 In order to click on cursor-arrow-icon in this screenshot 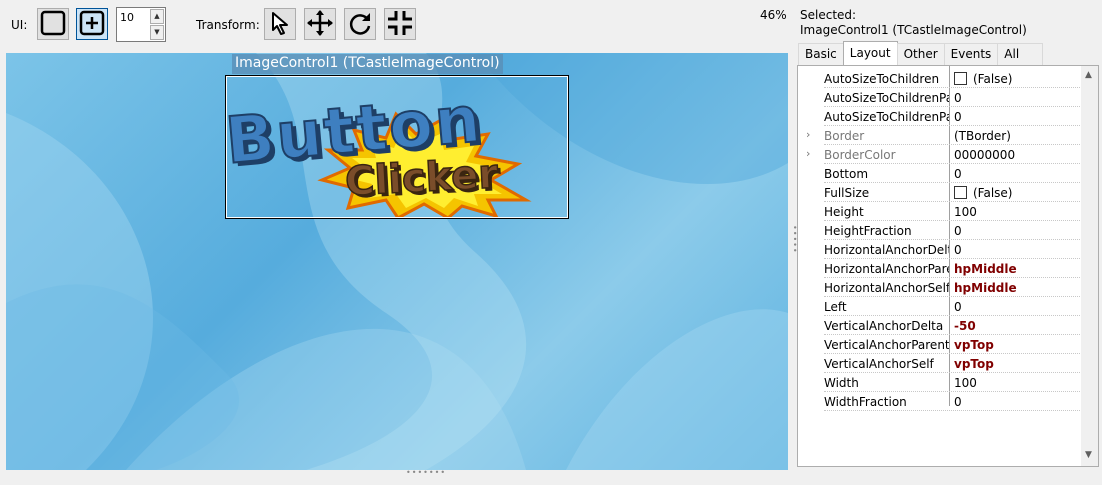, I will do `click(280, 24)`.